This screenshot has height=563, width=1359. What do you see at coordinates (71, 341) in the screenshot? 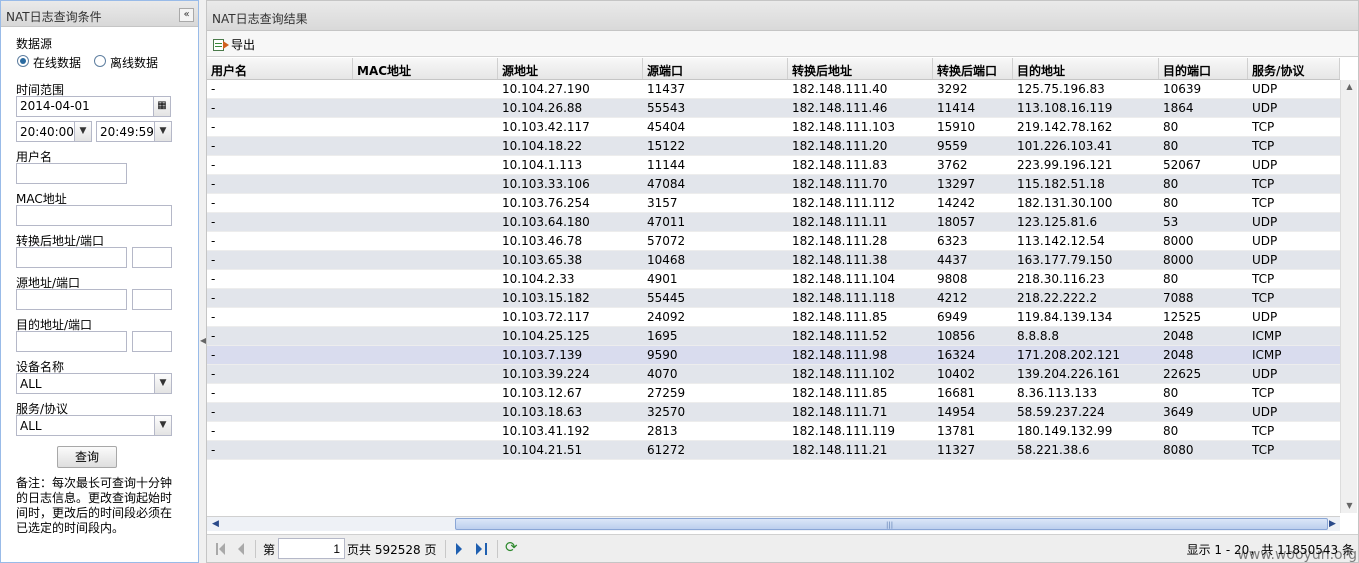
I see `dest-address-input` at bounding box center [71, 341].